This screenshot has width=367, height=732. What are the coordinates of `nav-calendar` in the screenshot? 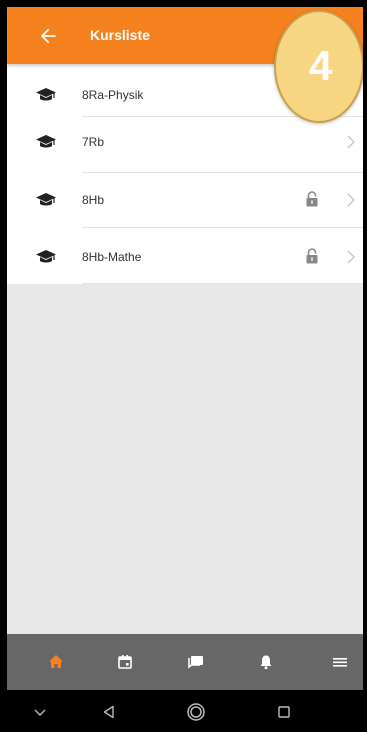 It's located at (125, 662).